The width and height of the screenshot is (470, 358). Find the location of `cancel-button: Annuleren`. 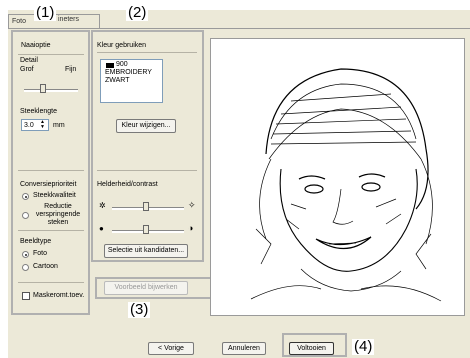

cancel-button: Annuleren is located at coordinates (244, 348).